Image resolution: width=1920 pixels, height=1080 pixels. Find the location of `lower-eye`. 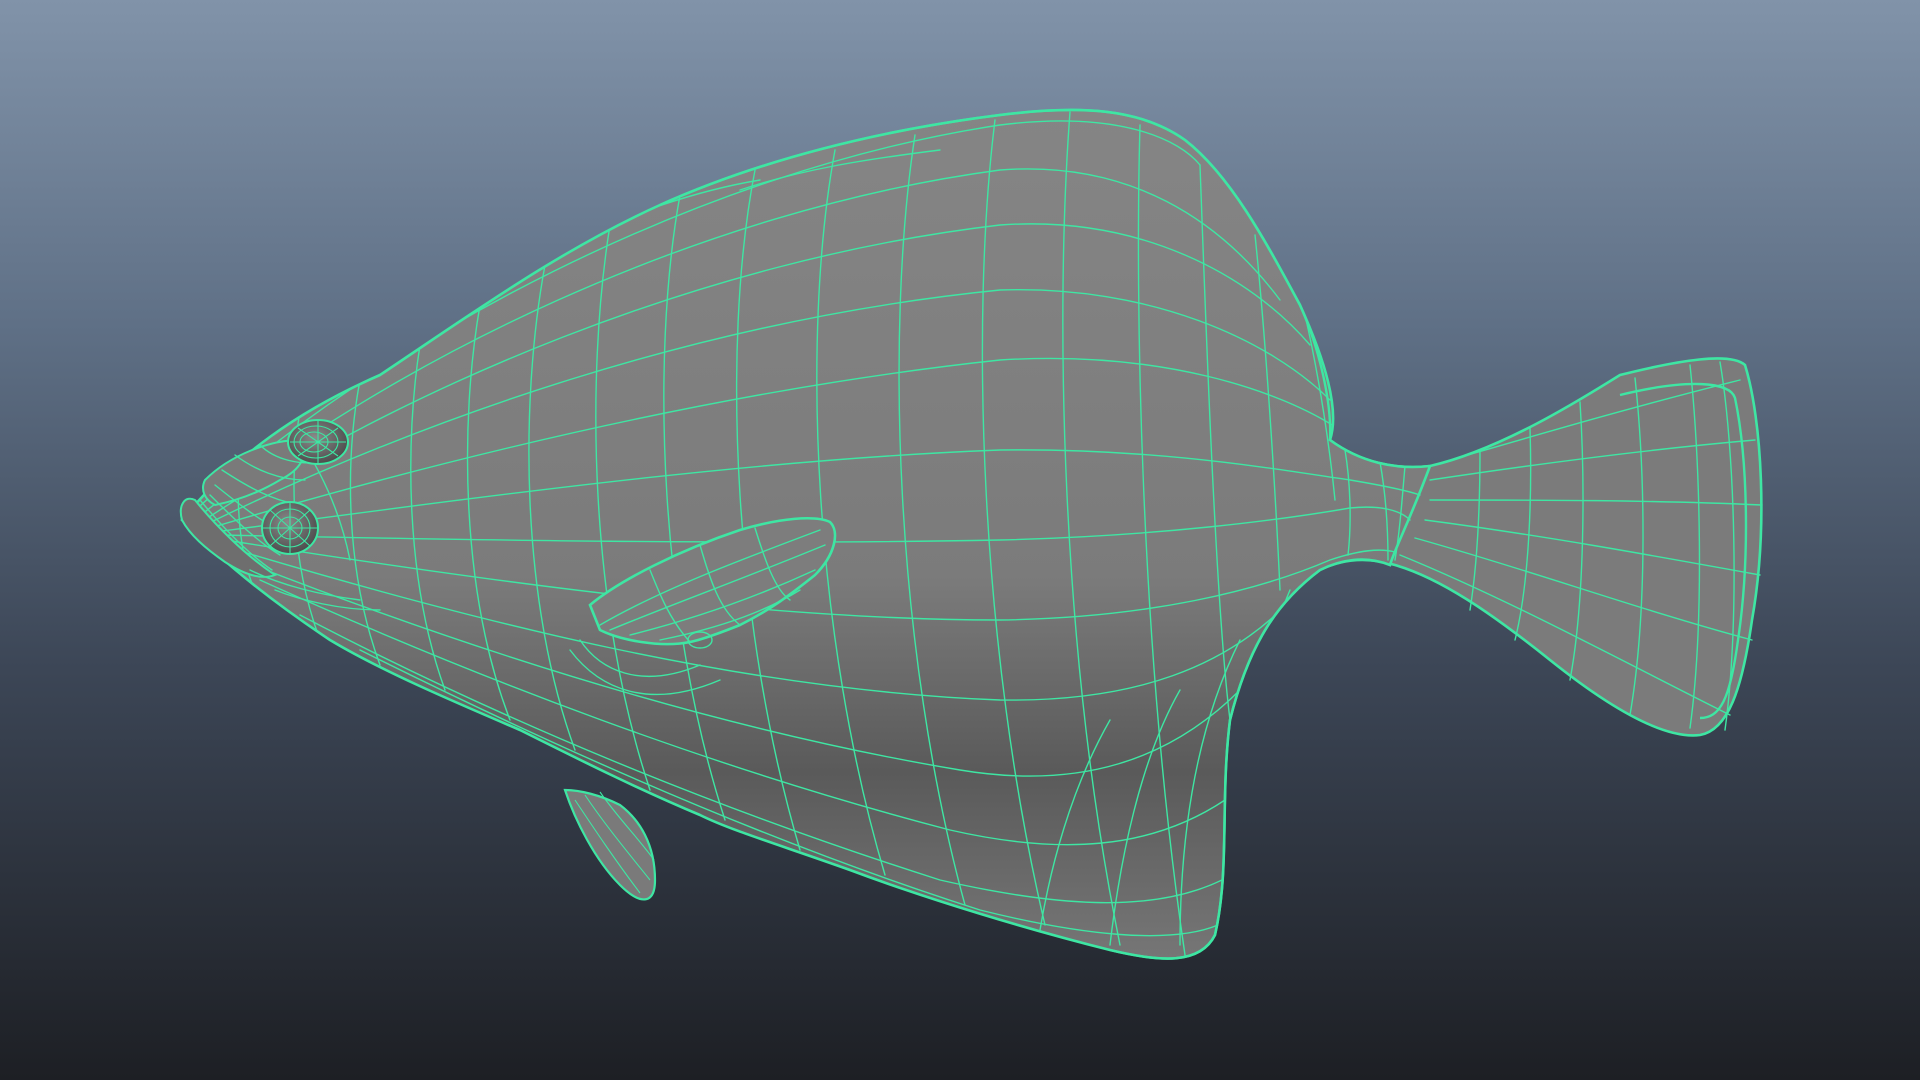

lower-eye is located at coordinates (290, 528).